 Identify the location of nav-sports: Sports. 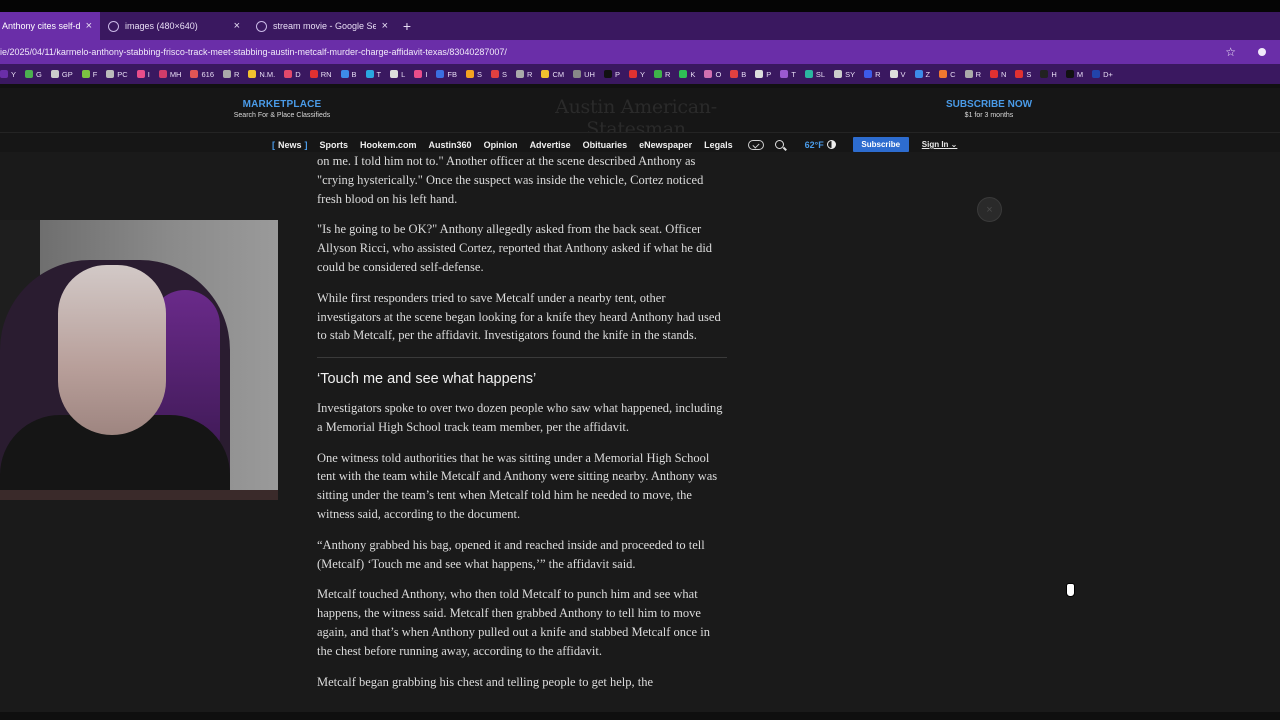
(334, 145).